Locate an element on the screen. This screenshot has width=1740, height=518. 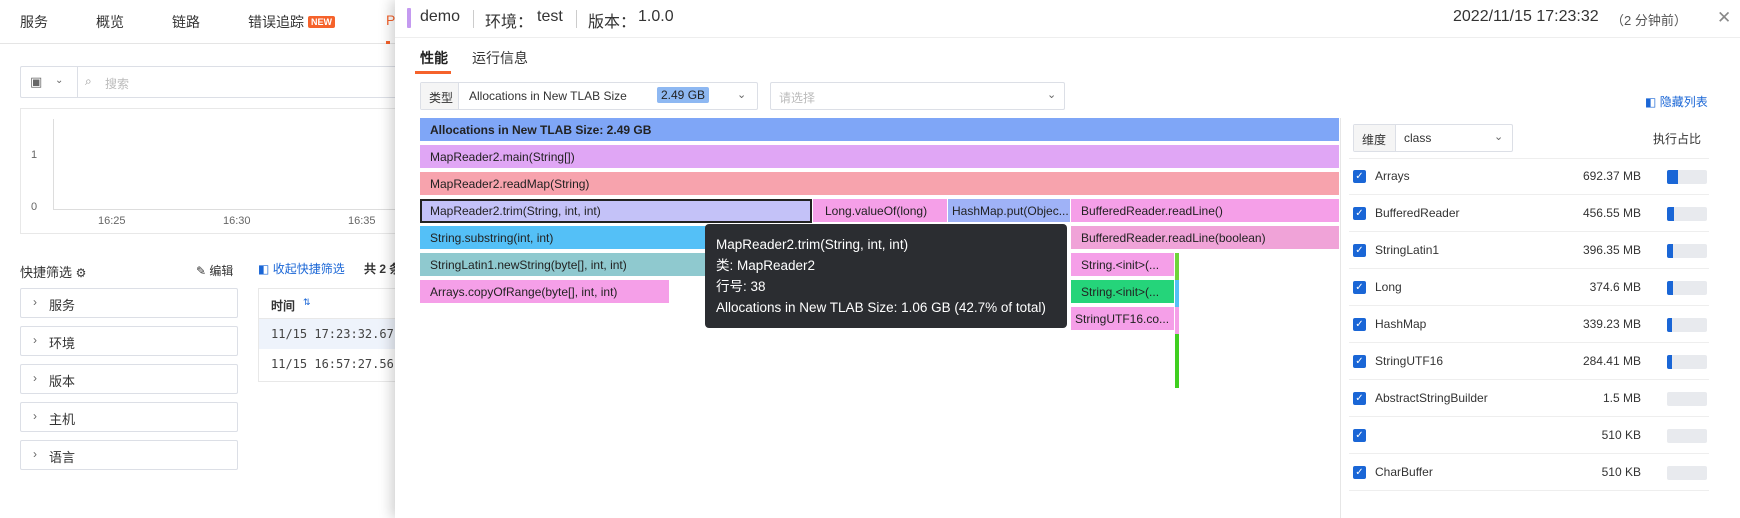
class-row: ✓ Arrays 692.37 MB is located at coordinates (1529, 177).